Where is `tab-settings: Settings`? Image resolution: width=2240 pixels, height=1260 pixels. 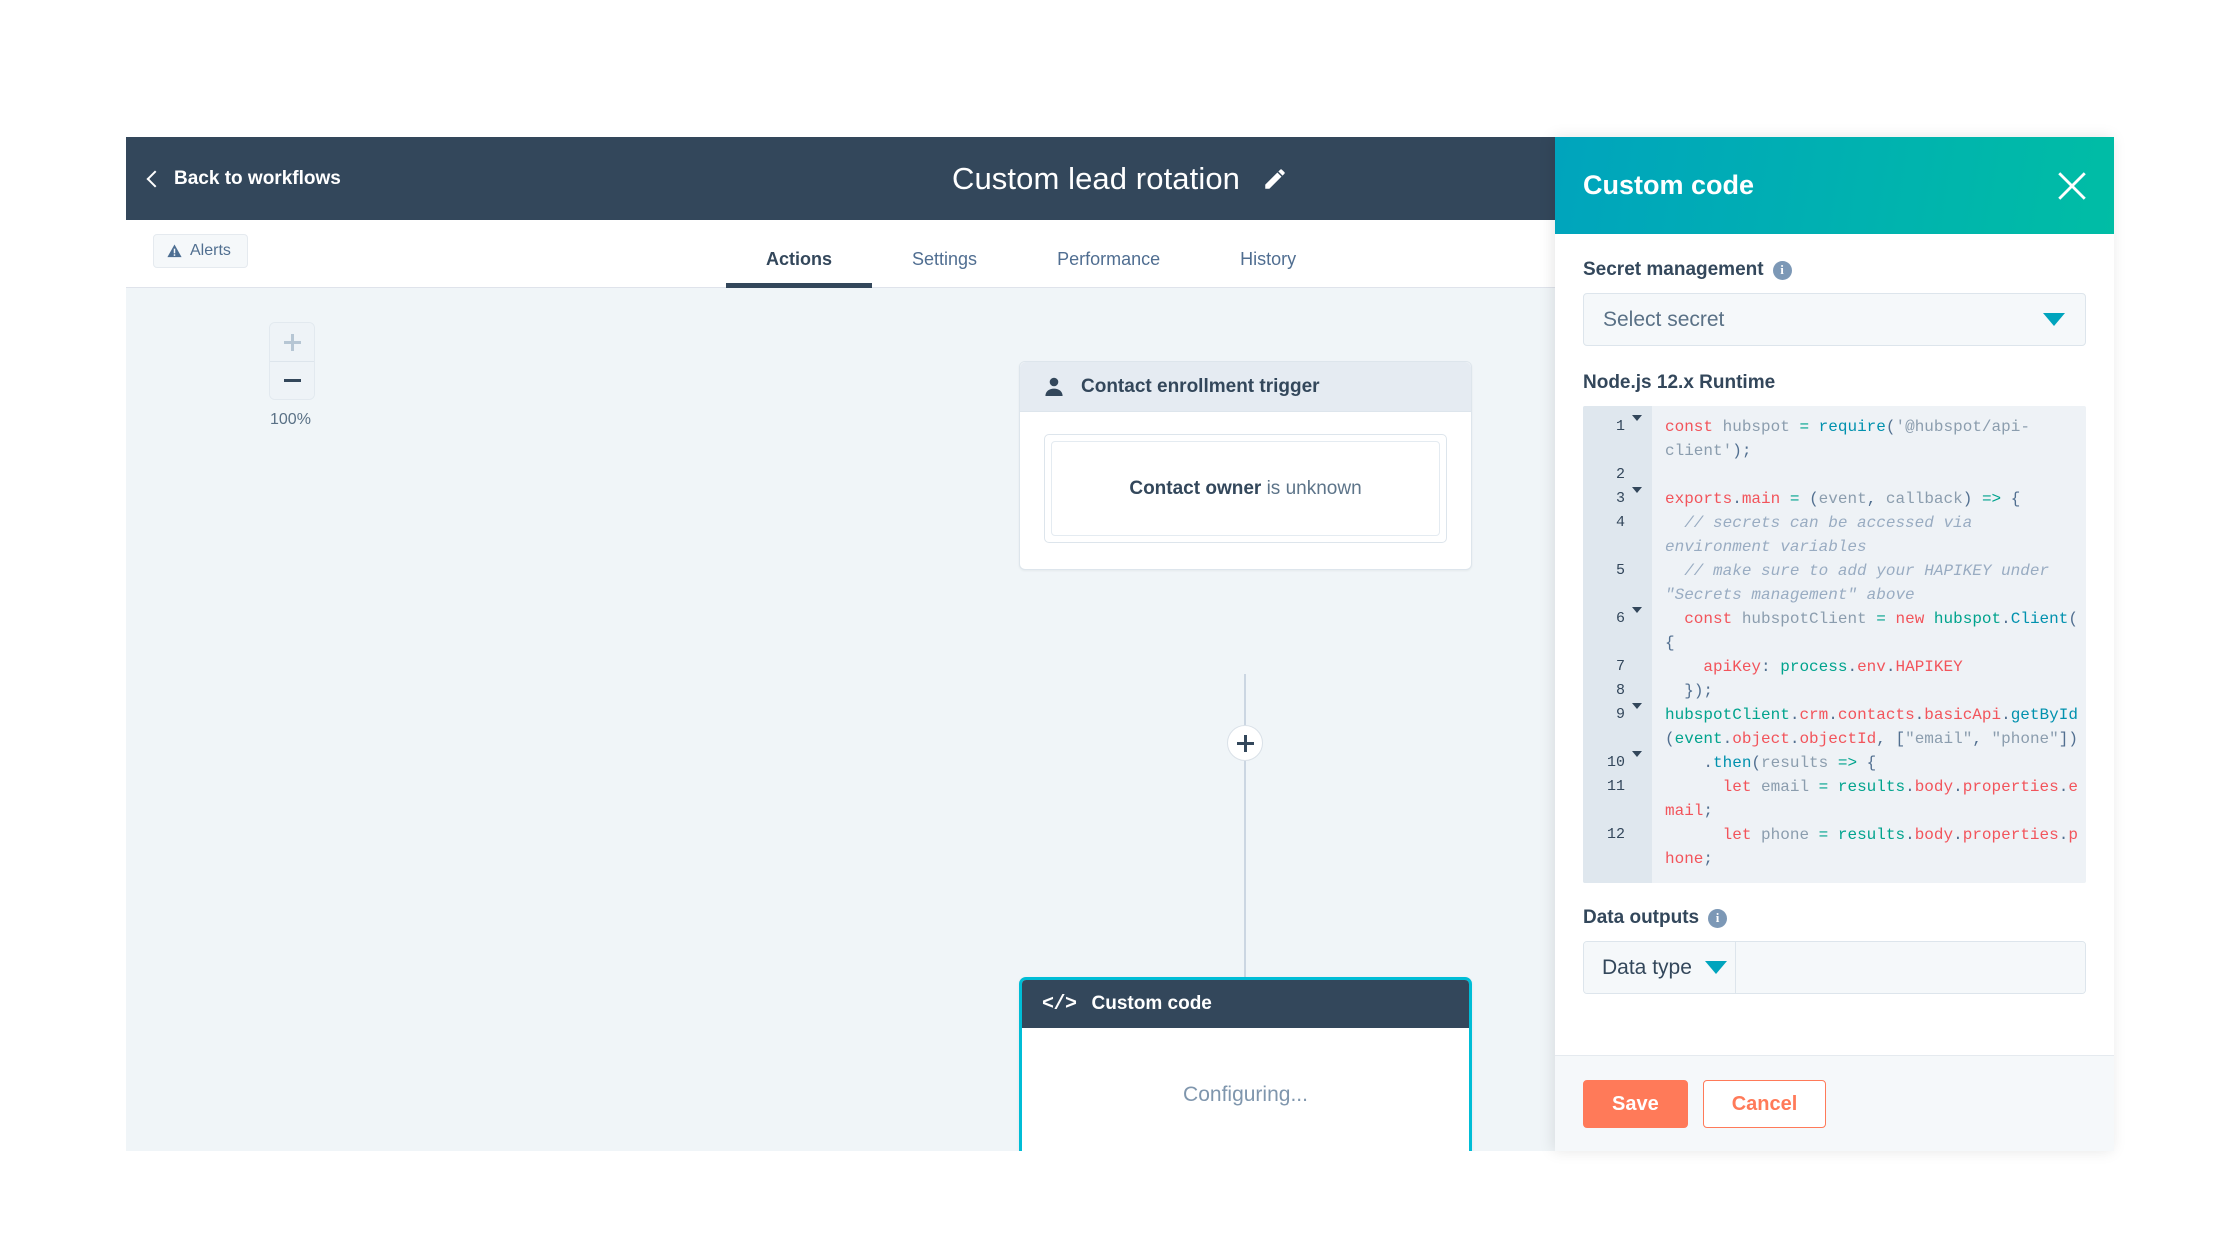 tab-settings: Settings is located at coordinates (944, 268).